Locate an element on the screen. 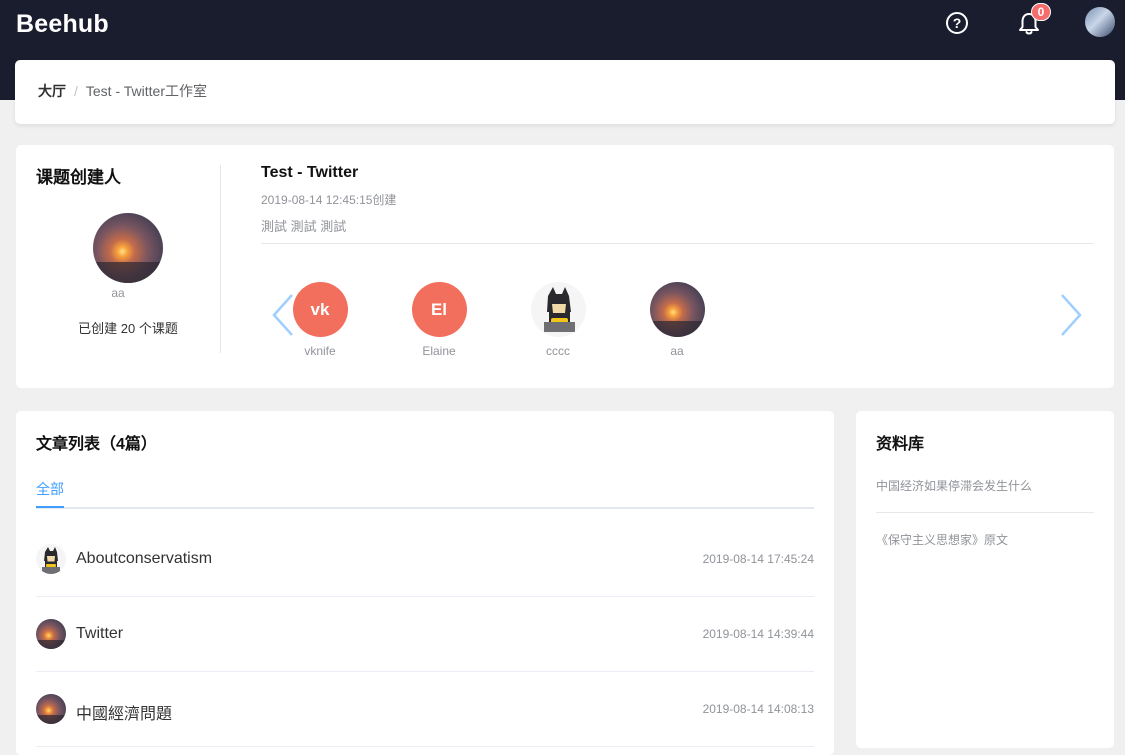 This screenshot has width=1125, height=755. creator-name: aa is located at coordinates (118, 293).